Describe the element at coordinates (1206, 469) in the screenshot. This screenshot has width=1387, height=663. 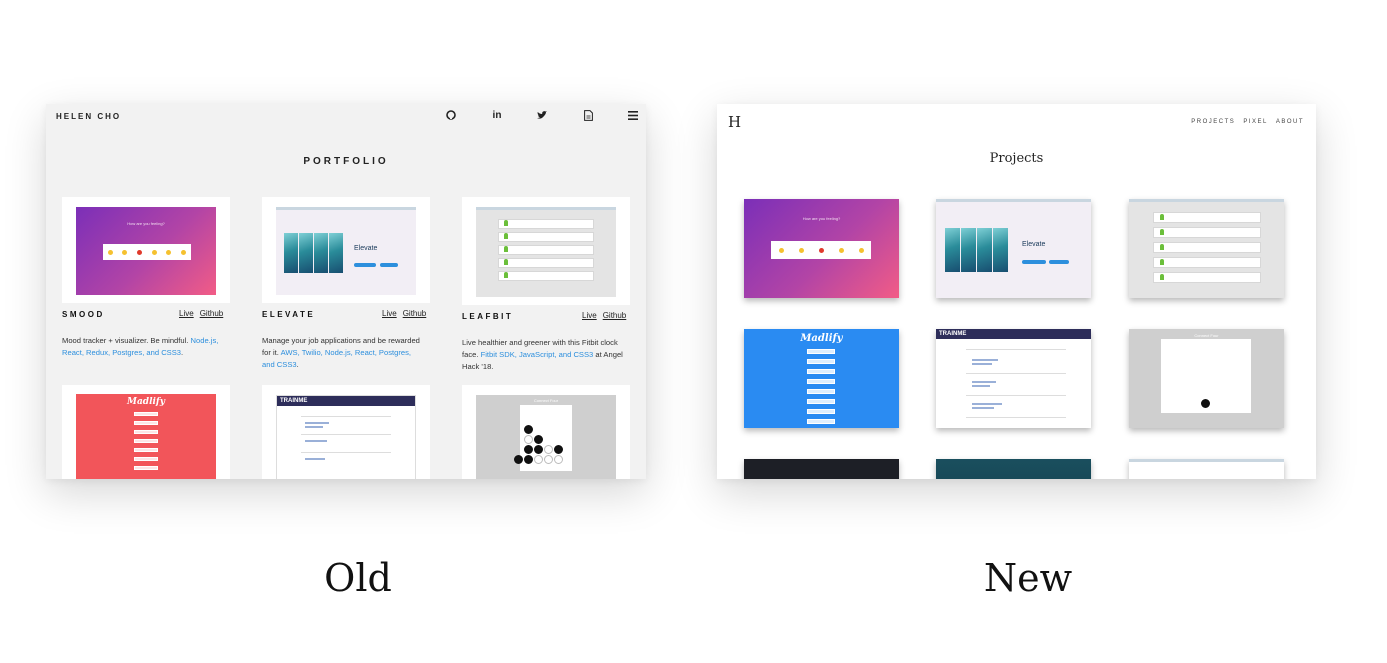
I see `project-thumbnail-white-app` at that location.